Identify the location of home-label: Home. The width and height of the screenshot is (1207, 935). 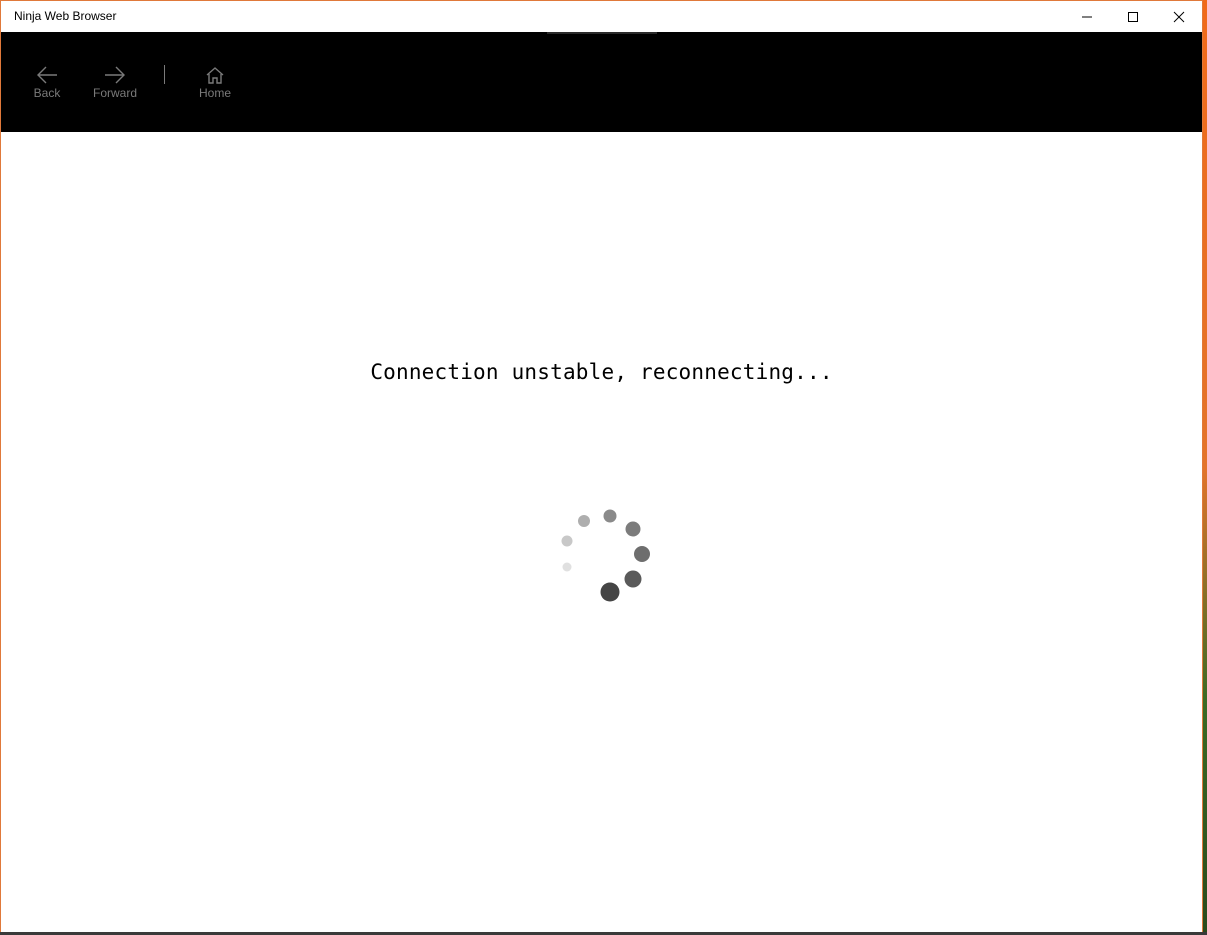
(214, 93).